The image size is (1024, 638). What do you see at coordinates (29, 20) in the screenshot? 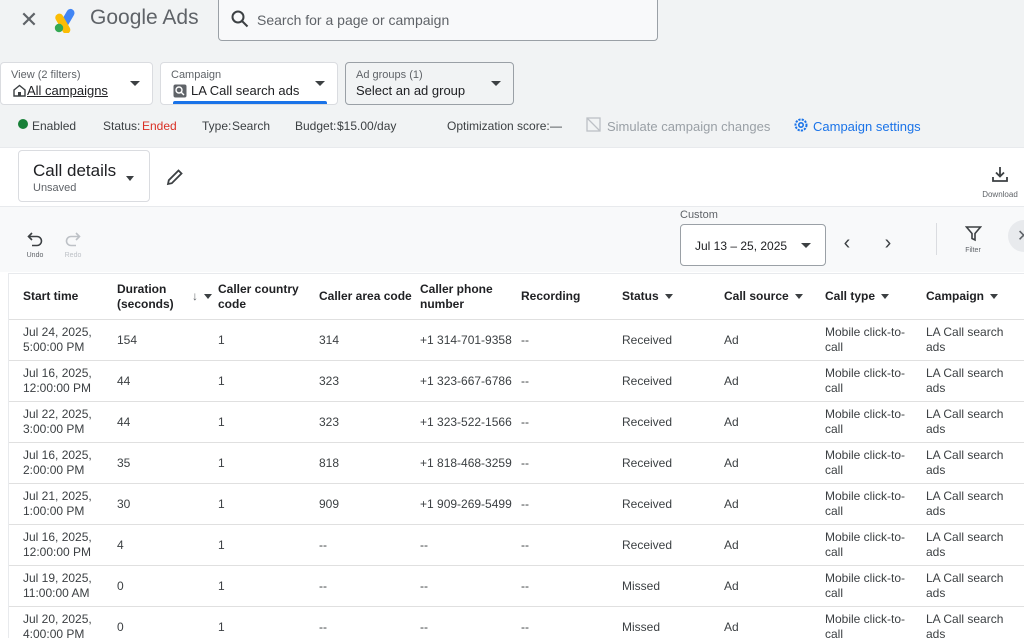
I see `close-icon: ✕` at bounding box center [29, 20].